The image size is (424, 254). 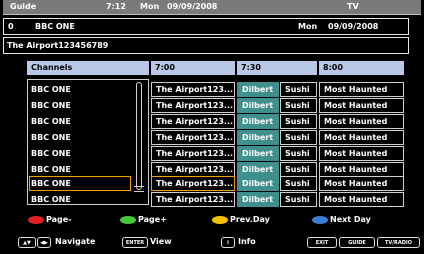 What do you see at coordinates (277, 68) in the screenshot?
I see `time-header-2: 7:30` at bounding box center [277, 68].